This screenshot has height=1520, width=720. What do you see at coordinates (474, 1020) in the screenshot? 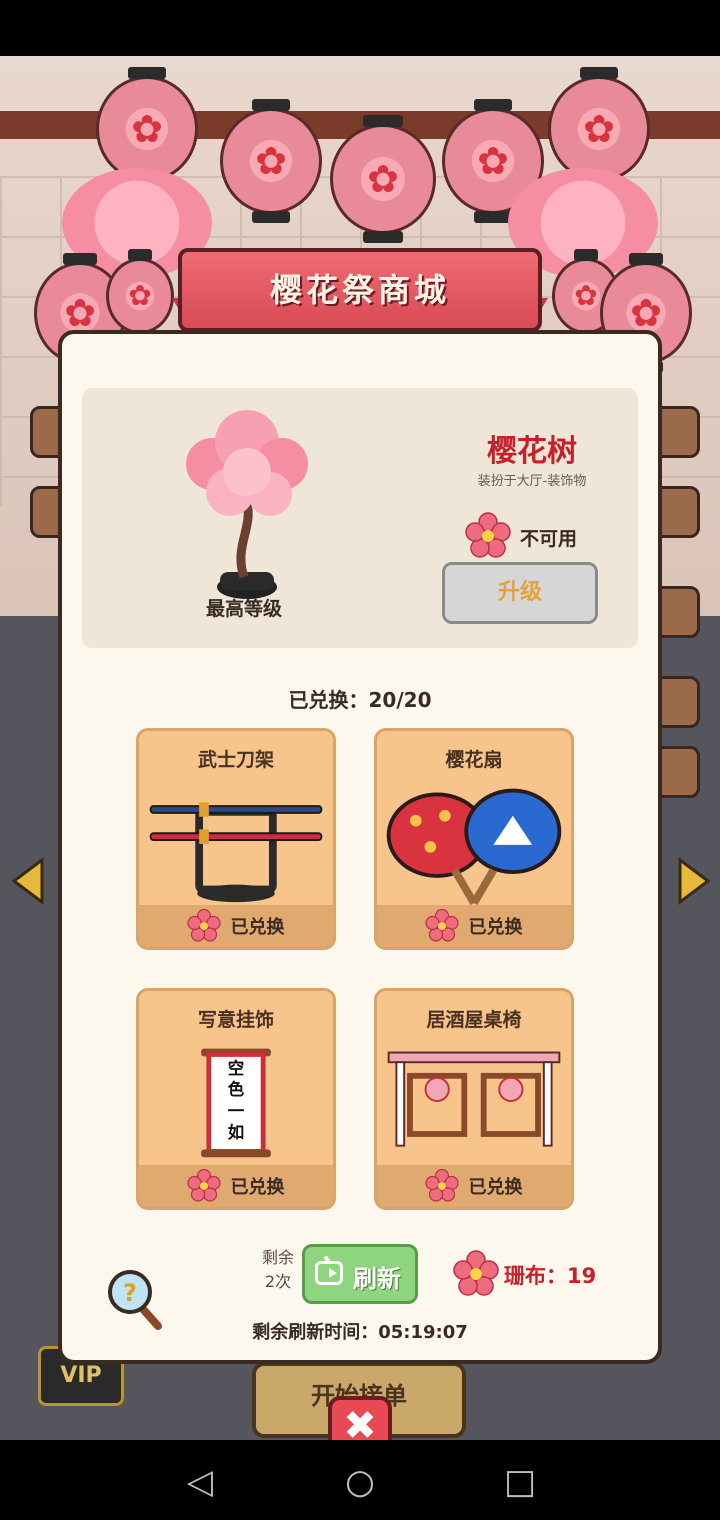
I see `item-title: 居酒屋桌椅` at bounding box center [474, 1020].